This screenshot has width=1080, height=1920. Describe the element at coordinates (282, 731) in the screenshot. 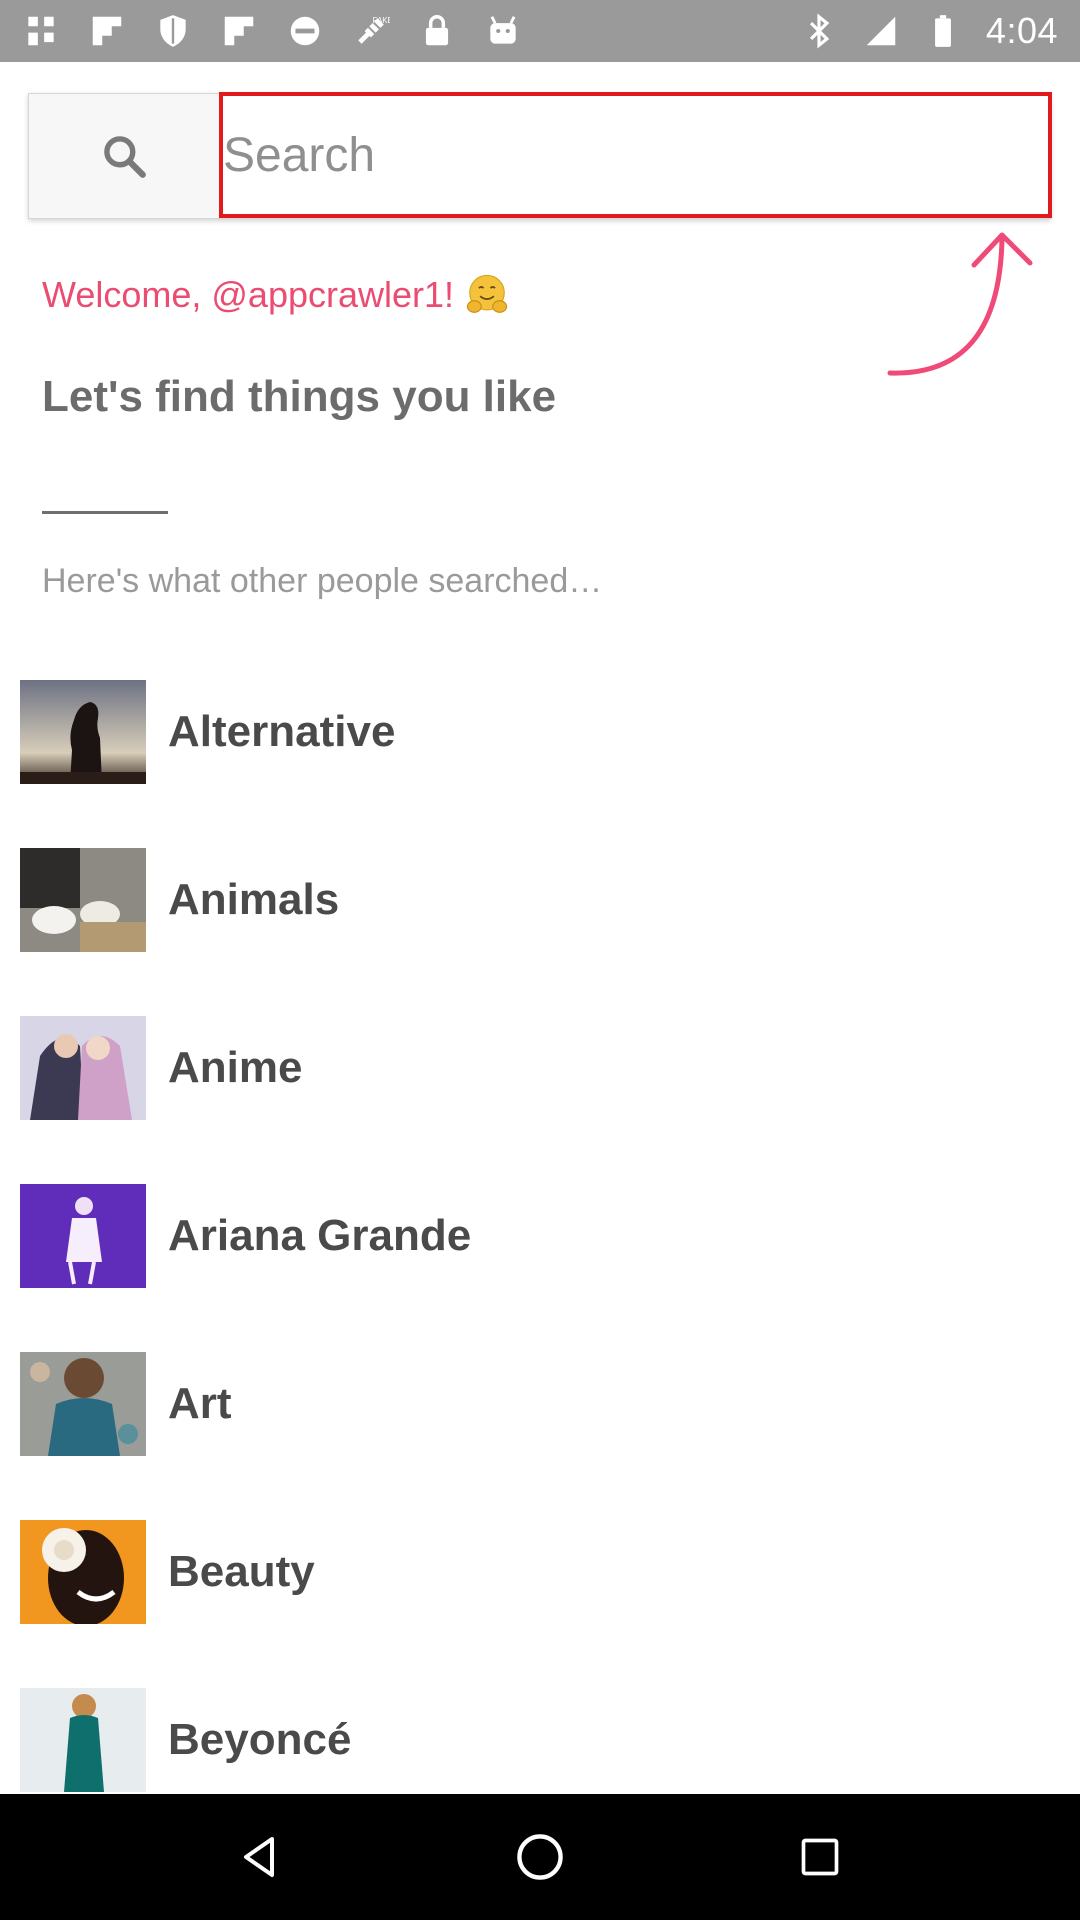

I see `topic-label: Alternative` at that location.